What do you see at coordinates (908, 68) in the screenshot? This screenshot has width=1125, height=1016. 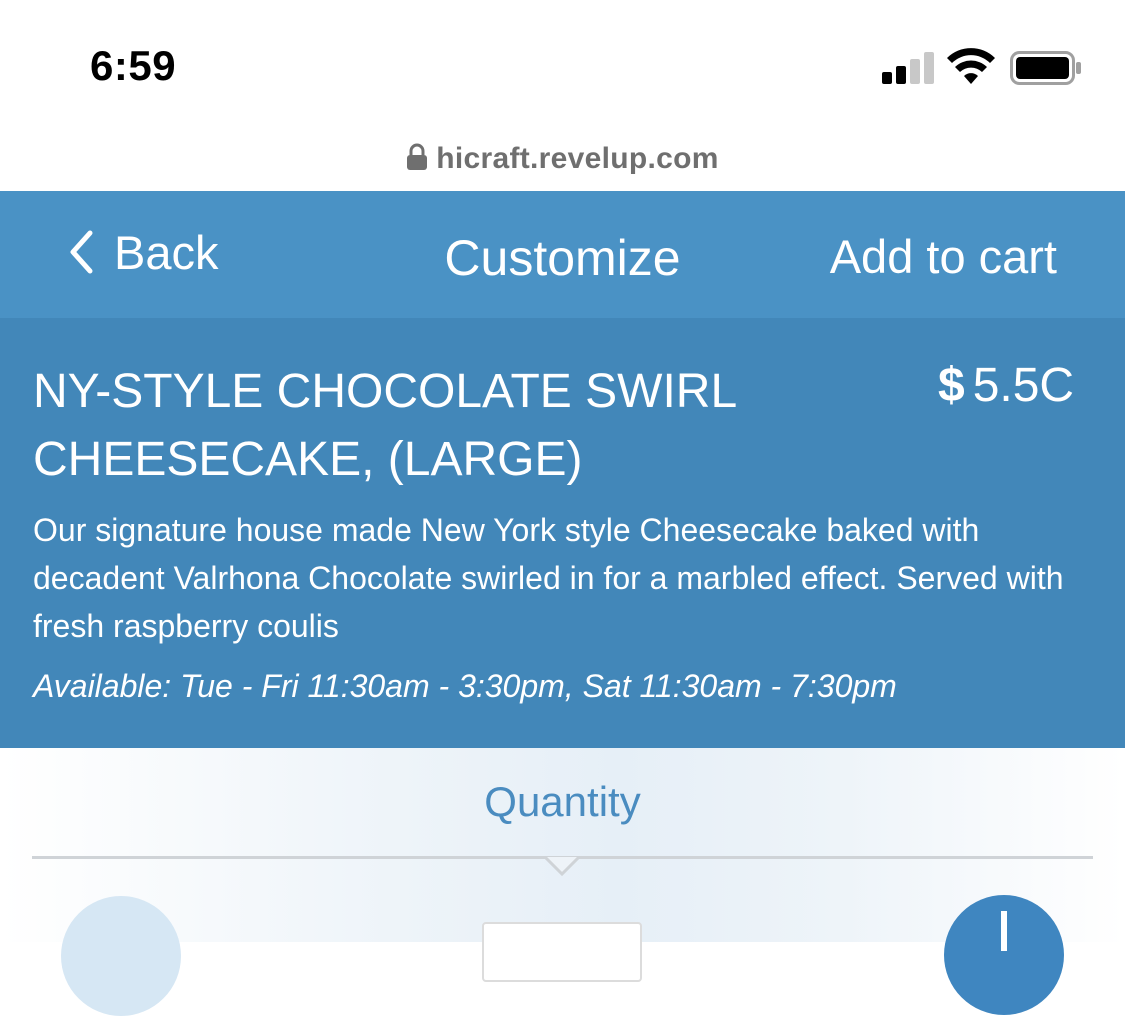 I see `cellular-signal-icon` at bounding box center [908, 68].